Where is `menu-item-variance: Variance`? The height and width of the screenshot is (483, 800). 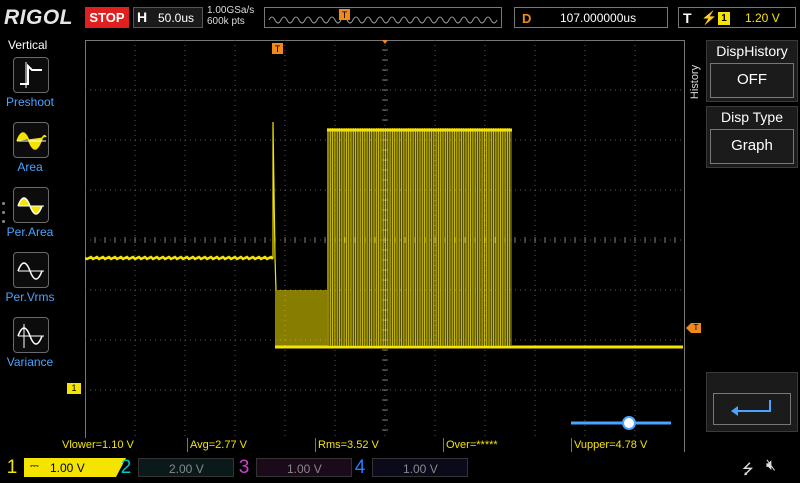 menu-item-variance: Variance is located at coordinates (30, 347).